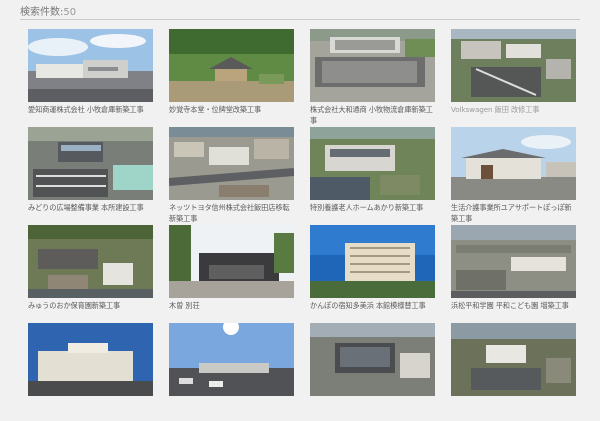 The height and width of the screenshot is (421, 600). Describe the element at coordinates (372, 115) in the screenshot. I see `project-caption: 株式会社大和通商 小牧物流倉庫新築工事` at that location.